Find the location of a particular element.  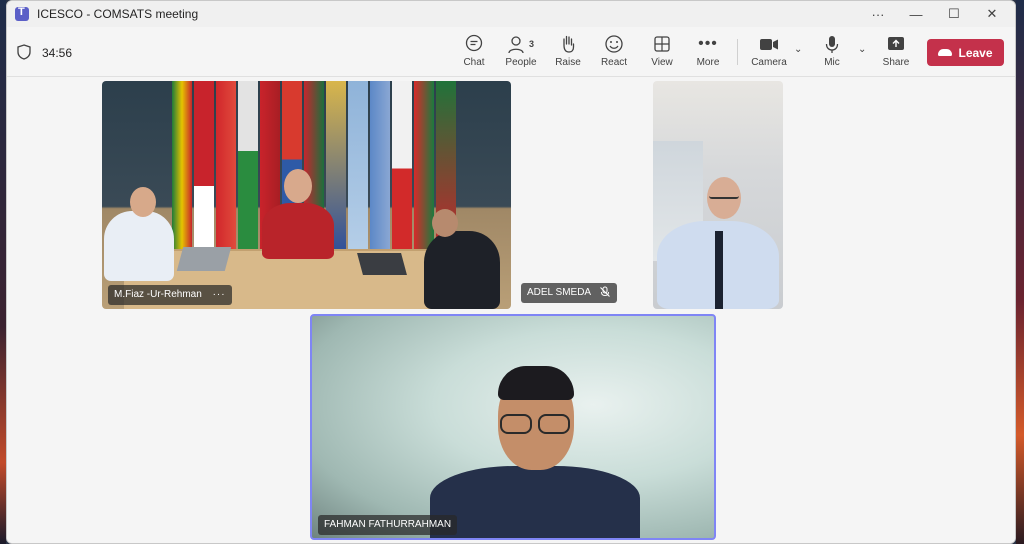

share-icon is located at coordinates (896, 43).